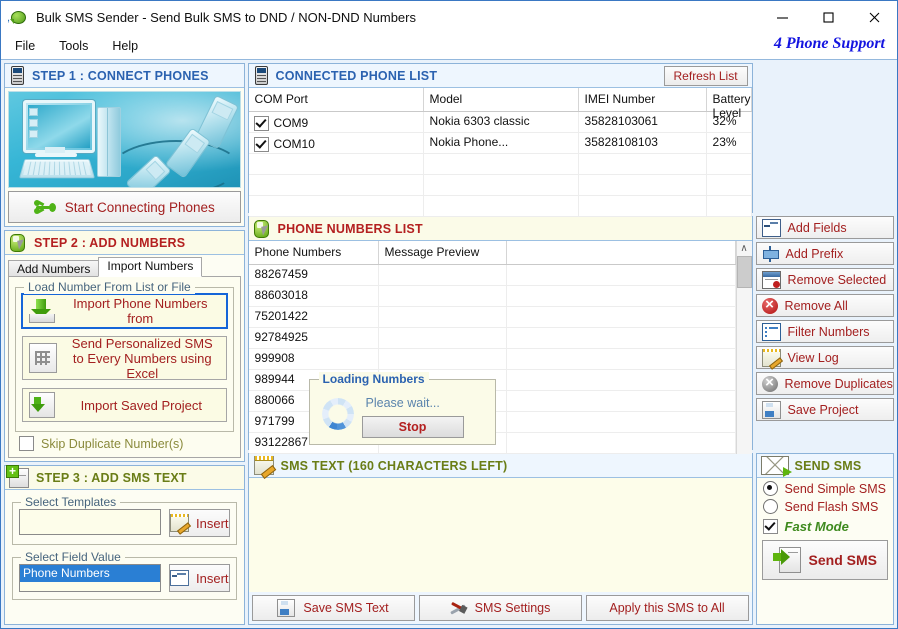 The image size is (898, 629). What do you see at coordinates (824, 358) in the screenshot?
I see `view-log-button: View Log` at bounding box center [824, 358].